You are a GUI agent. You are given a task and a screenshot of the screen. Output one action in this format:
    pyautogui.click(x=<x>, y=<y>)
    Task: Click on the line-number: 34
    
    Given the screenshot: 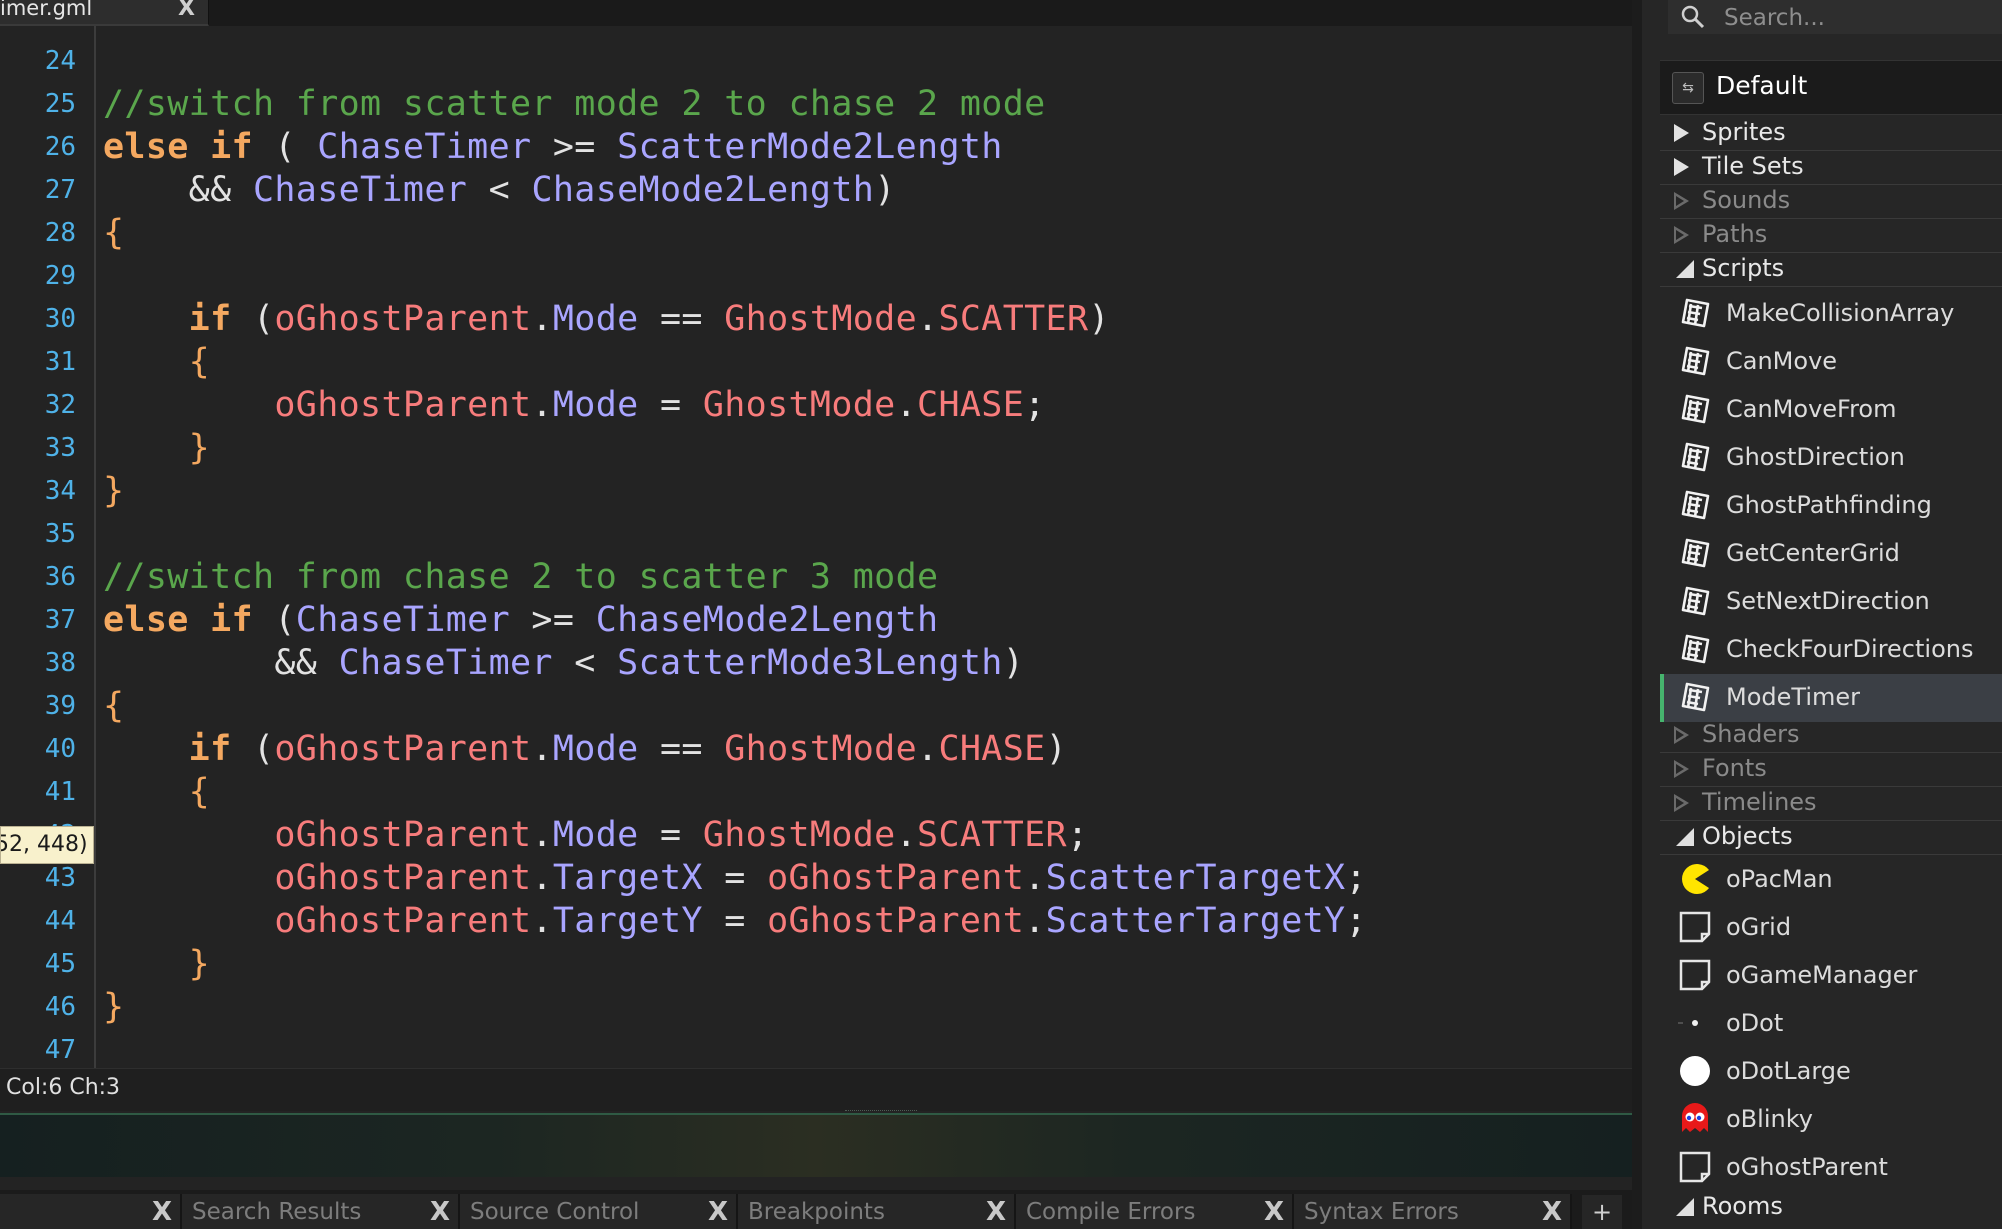 What is the action you would take?
    pyautogui.click(x=60, y=491)
    